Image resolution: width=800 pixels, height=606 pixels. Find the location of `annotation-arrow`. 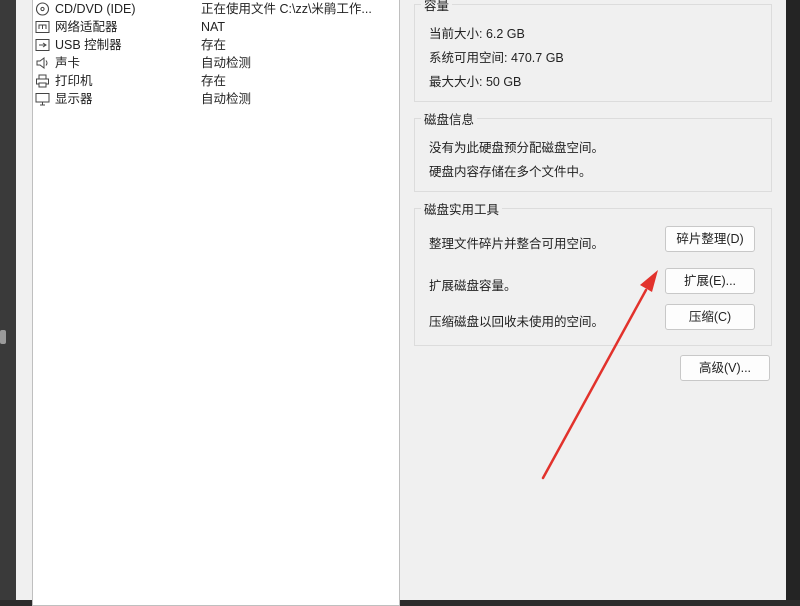

annotation-arrow is located at coordinates (599, 375).